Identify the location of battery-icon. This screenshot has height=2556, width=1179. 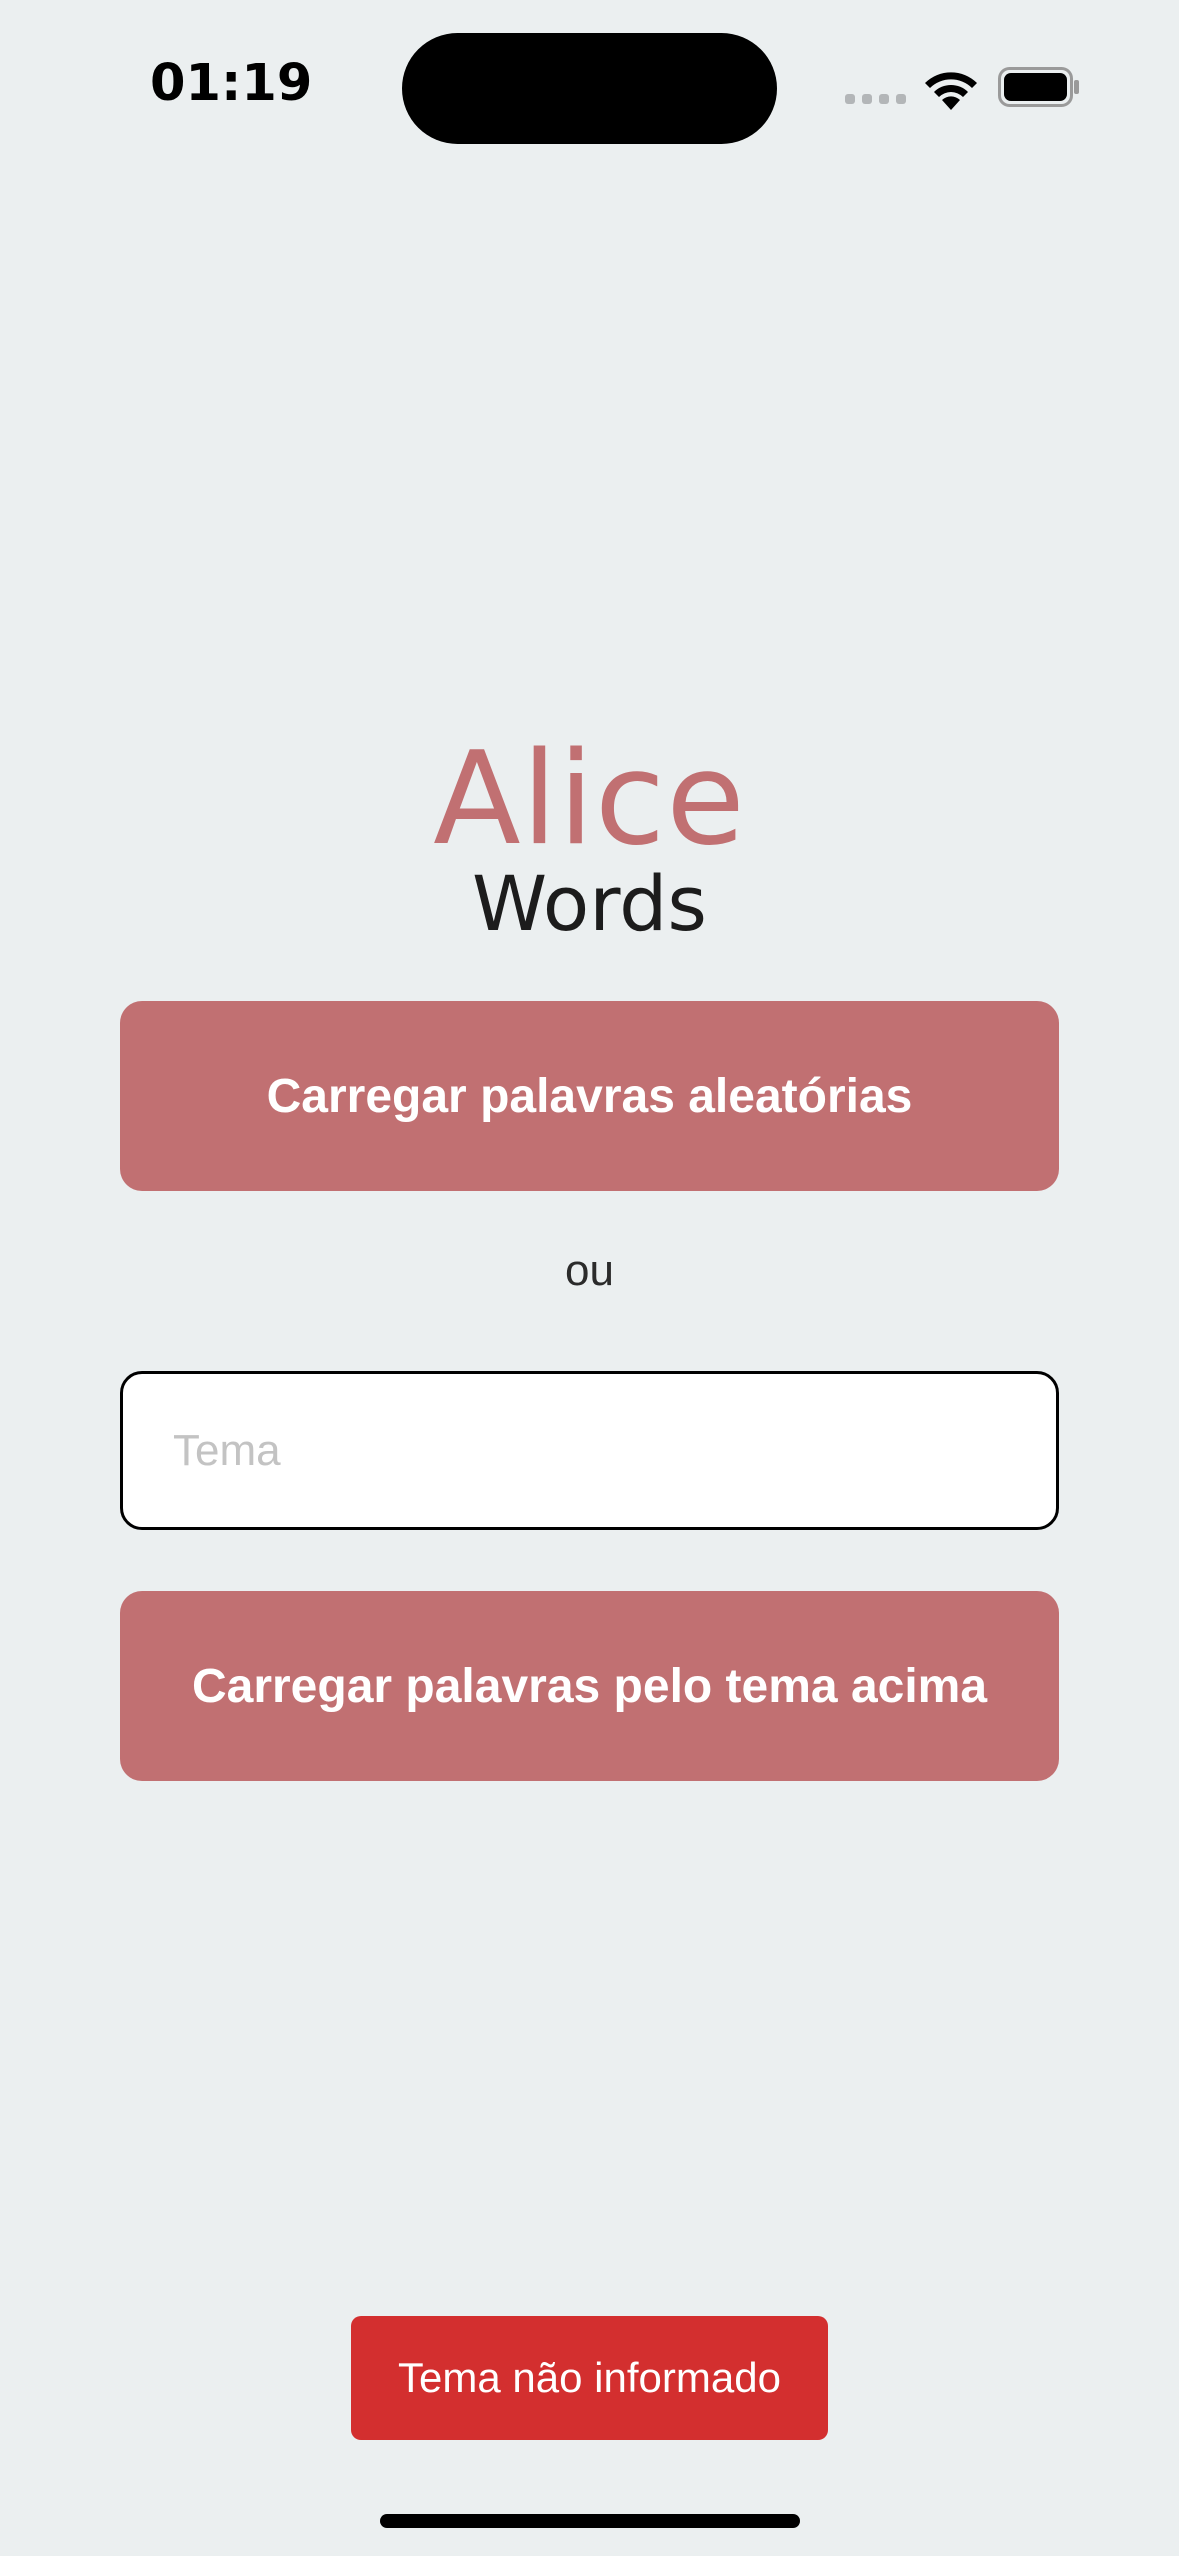
(1038, 87).